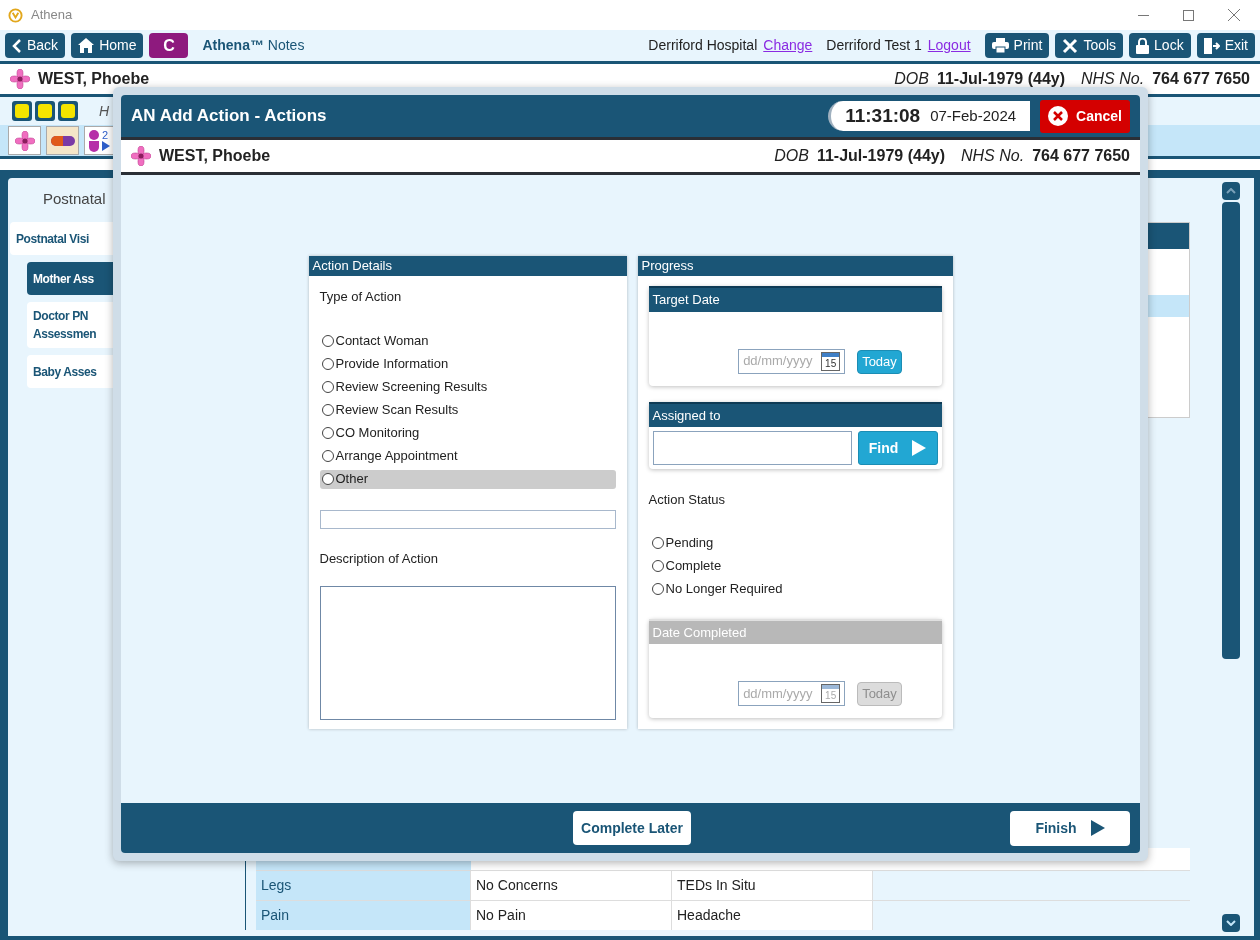  Describe the element at coordinates (467, 364) in the screenshot. I see `radio-option: Provide Information` at that location.